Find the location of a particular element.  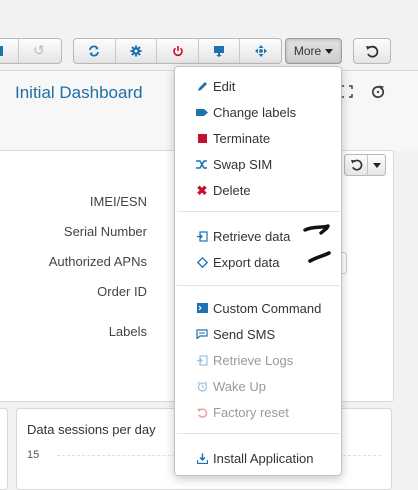

pencil-icon is located at coordinates (202, 86).